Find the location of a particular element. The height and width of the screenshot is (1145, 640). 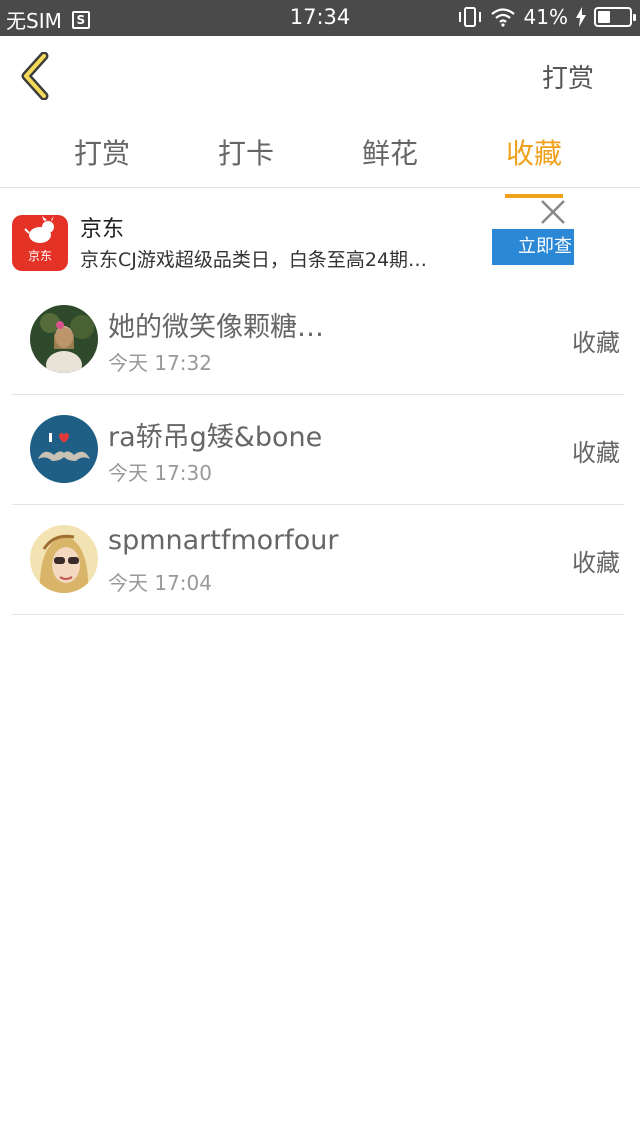

ad-cta-button: 立即查 is located at coordinates (533, 247).